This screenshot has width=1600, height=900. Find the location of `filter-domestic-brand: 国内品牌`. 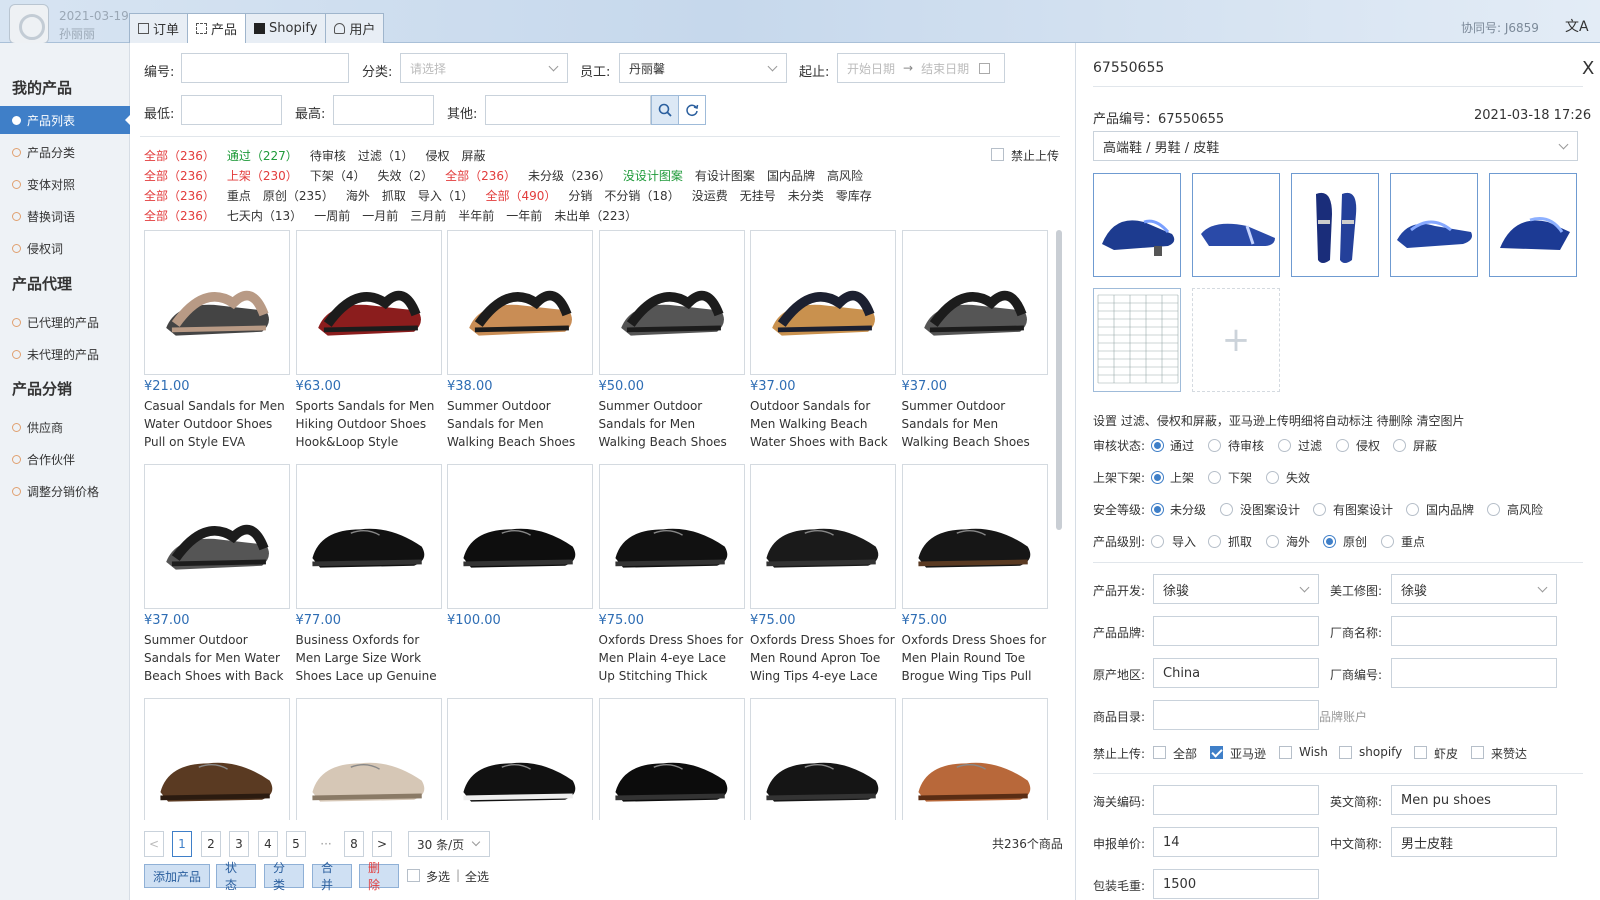

filter-domestic-brand: 国内品牌 is located at coordinates (791, 175).